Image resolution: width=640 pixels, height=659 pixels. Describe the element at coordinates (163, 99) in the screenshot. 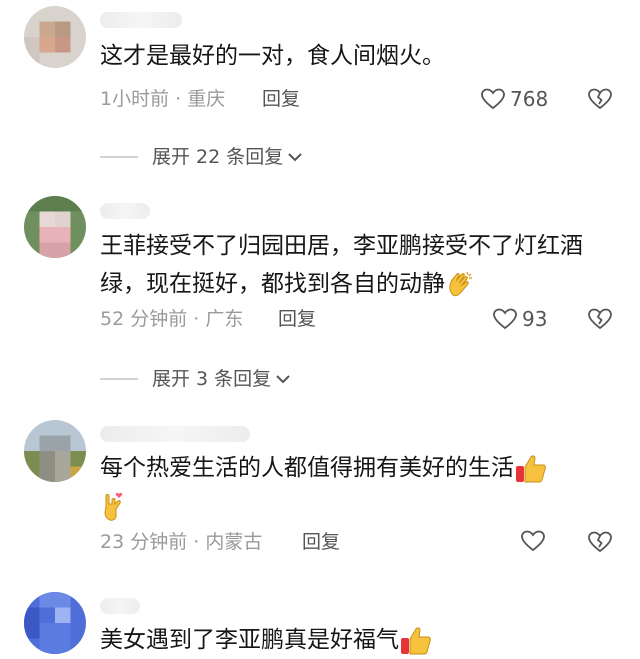

I see `comment-meta: 1小时前 · 重庆` at that location.